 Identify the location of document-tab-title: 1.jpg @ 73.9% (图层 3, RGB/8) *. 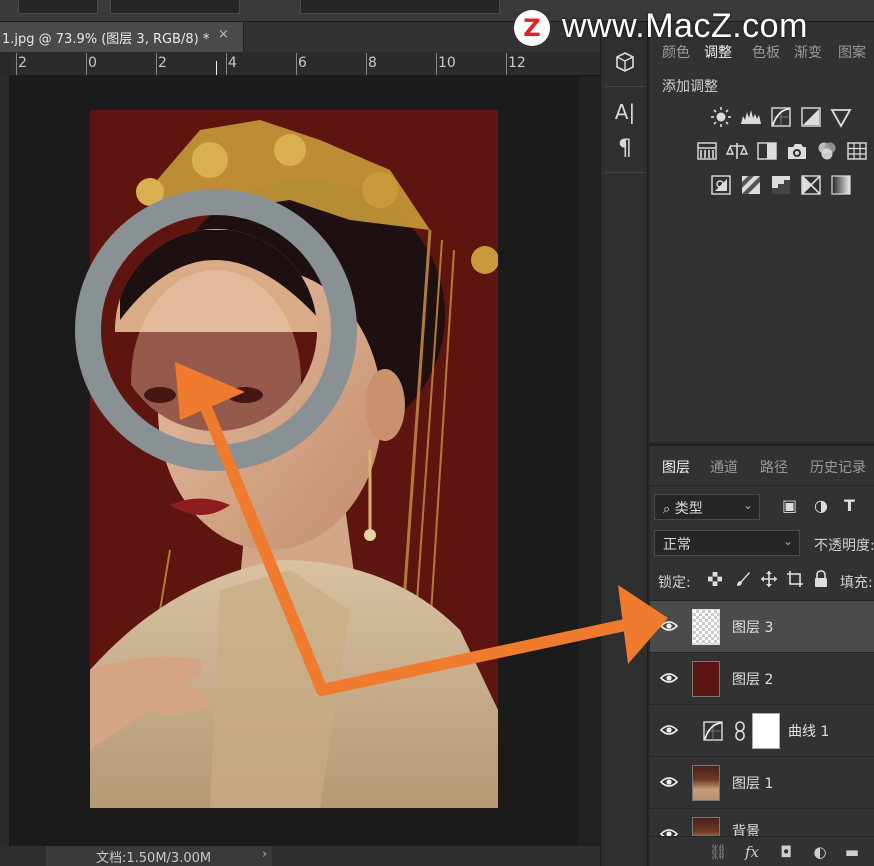
(106, 39).